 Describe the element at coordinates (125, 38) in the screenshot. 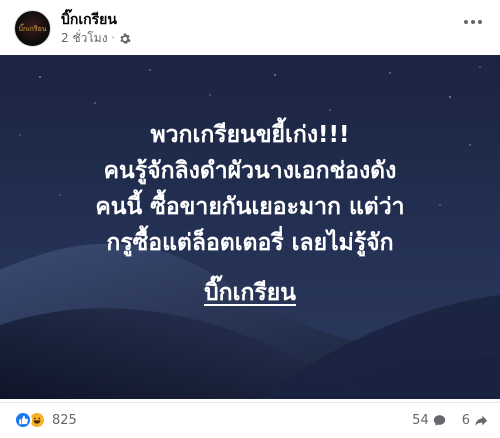

I see `gear-icon` at that location.